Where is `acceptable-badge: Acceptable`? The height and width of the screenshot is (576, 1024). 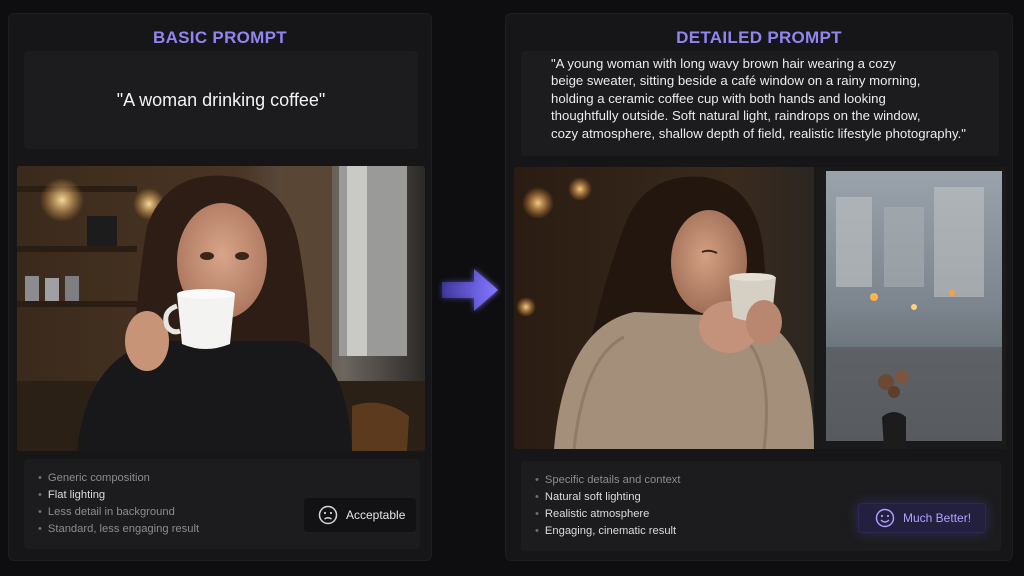 acceptable-badge: Acceptable is located at coordinates (360, 515).